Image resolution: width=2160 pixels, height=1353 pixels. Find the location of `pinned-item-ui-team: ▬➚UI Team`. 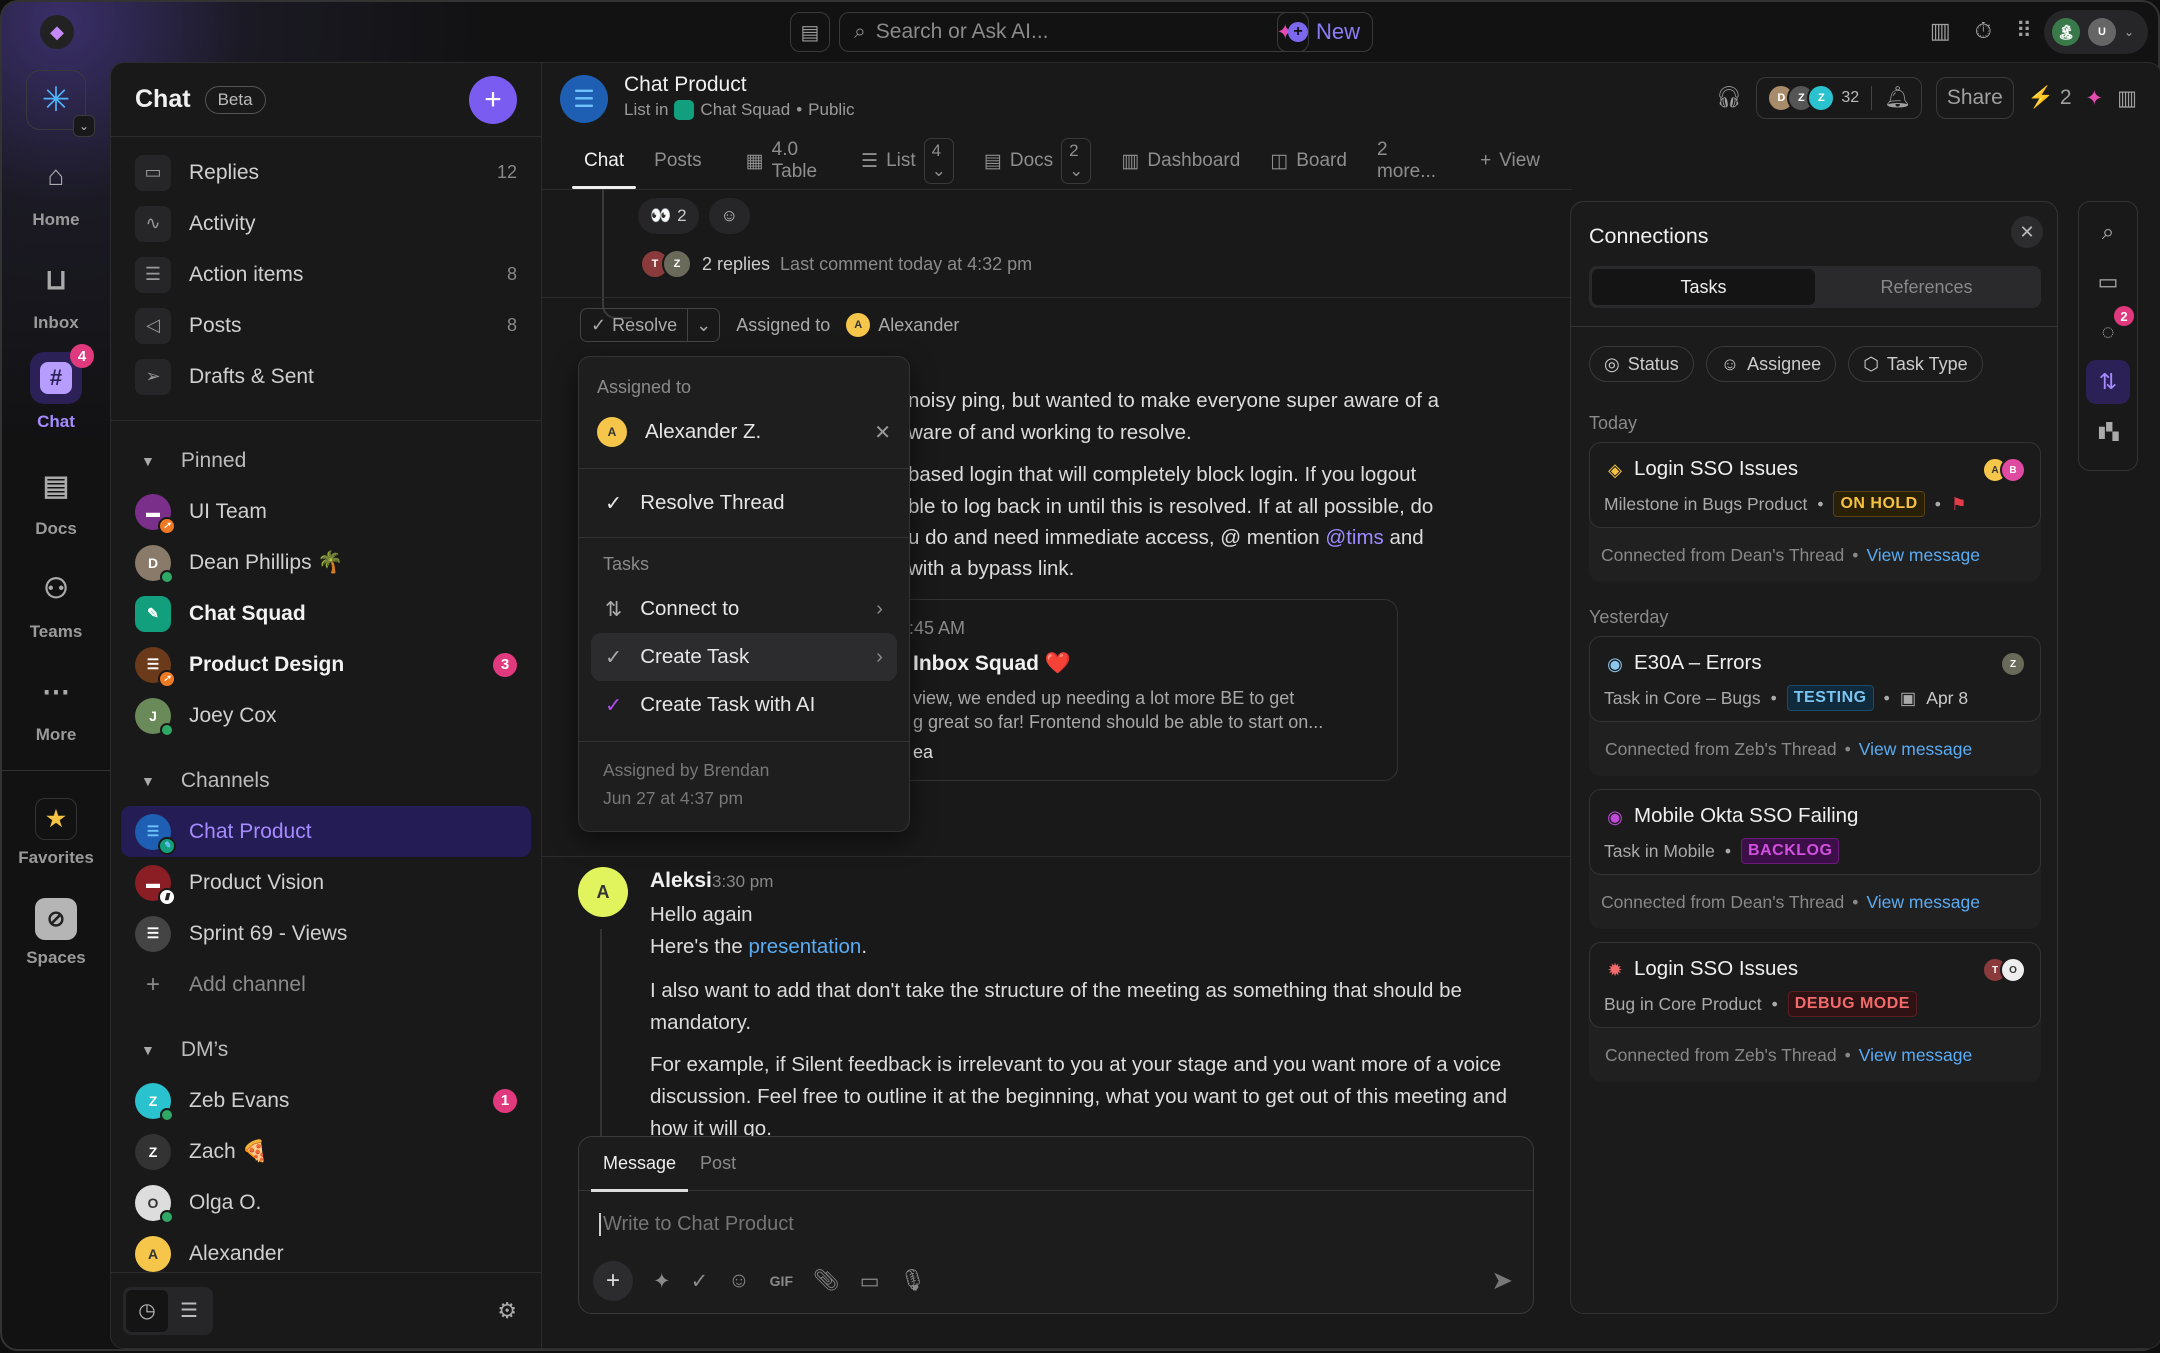

pinned-item-ui-team: ▬➚UI Team is located at coordinates (326, 511).